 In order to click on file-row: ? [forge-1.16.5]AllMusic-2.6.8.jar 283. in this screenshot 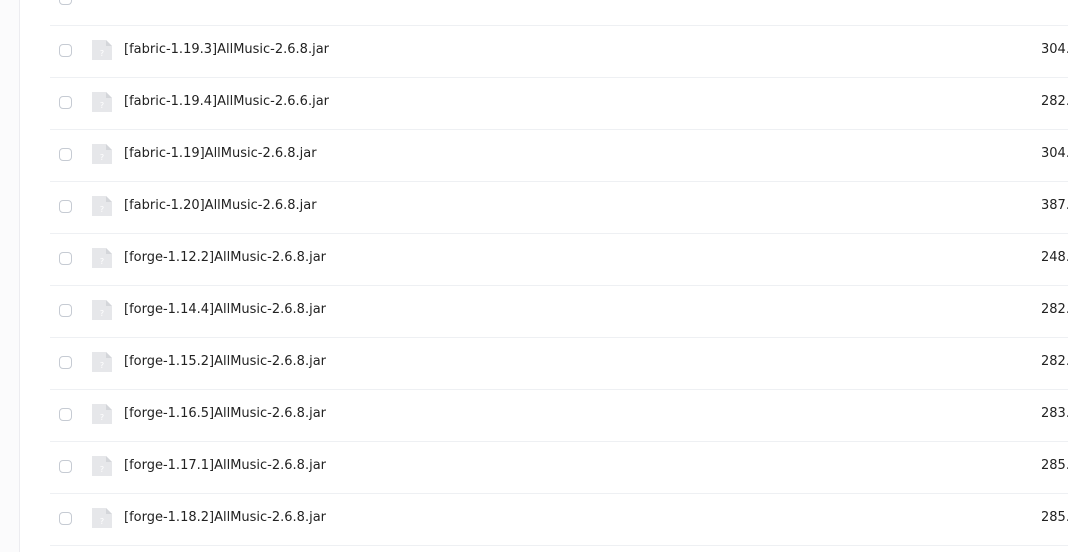, I will do `click(559, 416)`.